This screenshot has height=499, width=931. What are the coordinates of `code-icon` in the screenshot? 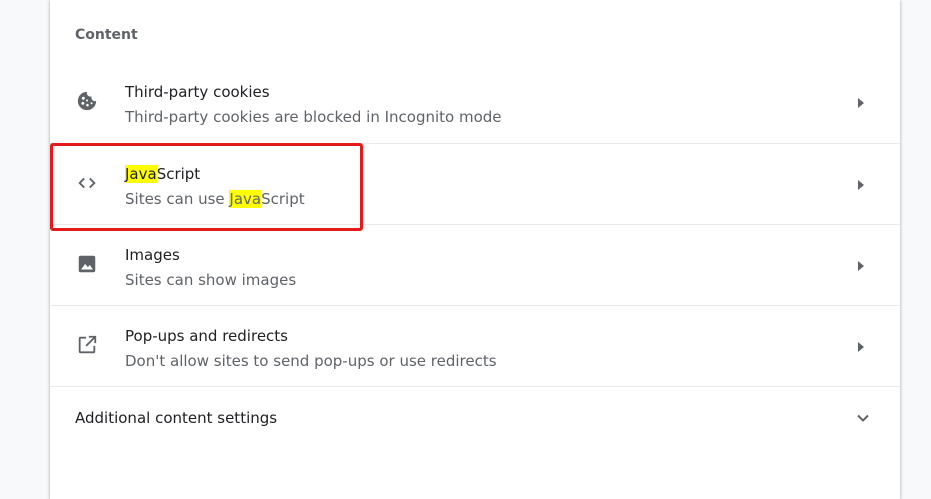 It's located at (87, 183).